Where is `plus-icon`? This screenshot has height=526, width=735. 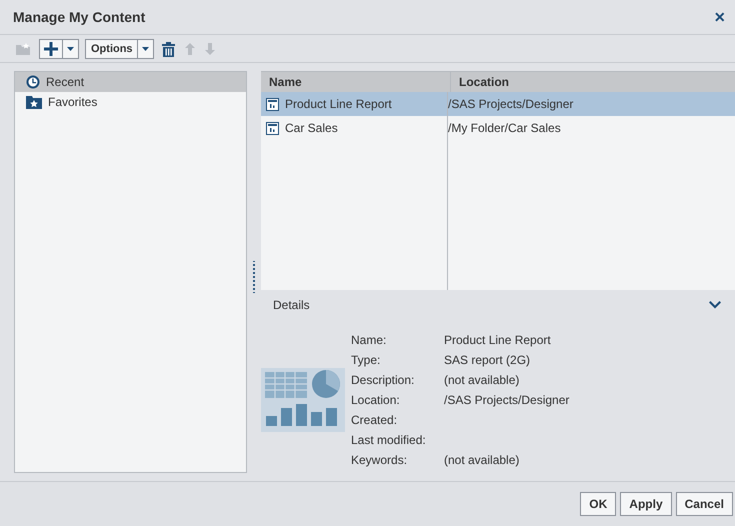 plus-icon is located at coordinates (51, 49).